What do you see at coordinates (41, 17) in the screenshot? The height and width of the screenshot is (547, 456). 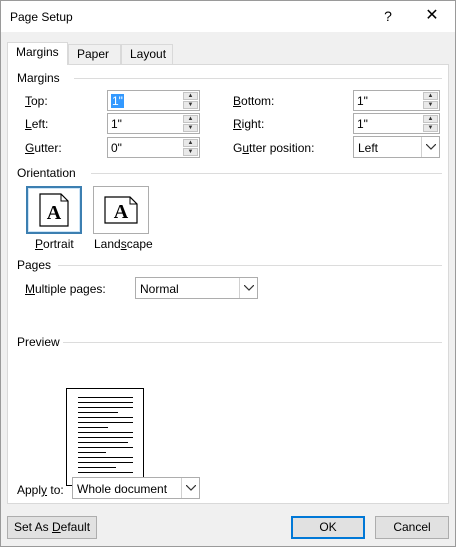 I see `window-title: Page Setup` at bounding box center [41, 17].